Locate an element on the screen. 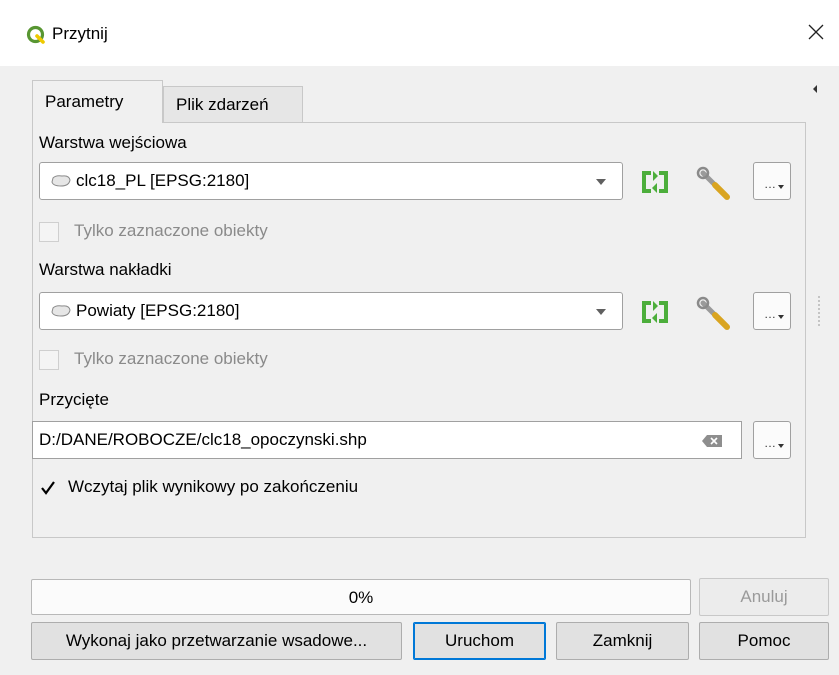 The image size is (839, 675). checkmark-icon is located at coordinates (48, 488).